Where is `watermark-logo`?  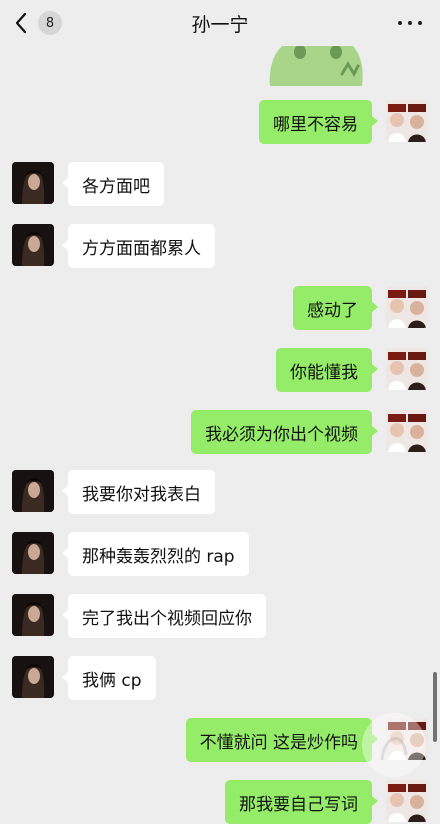
watermark-logo is located at coordinates (394, 745).